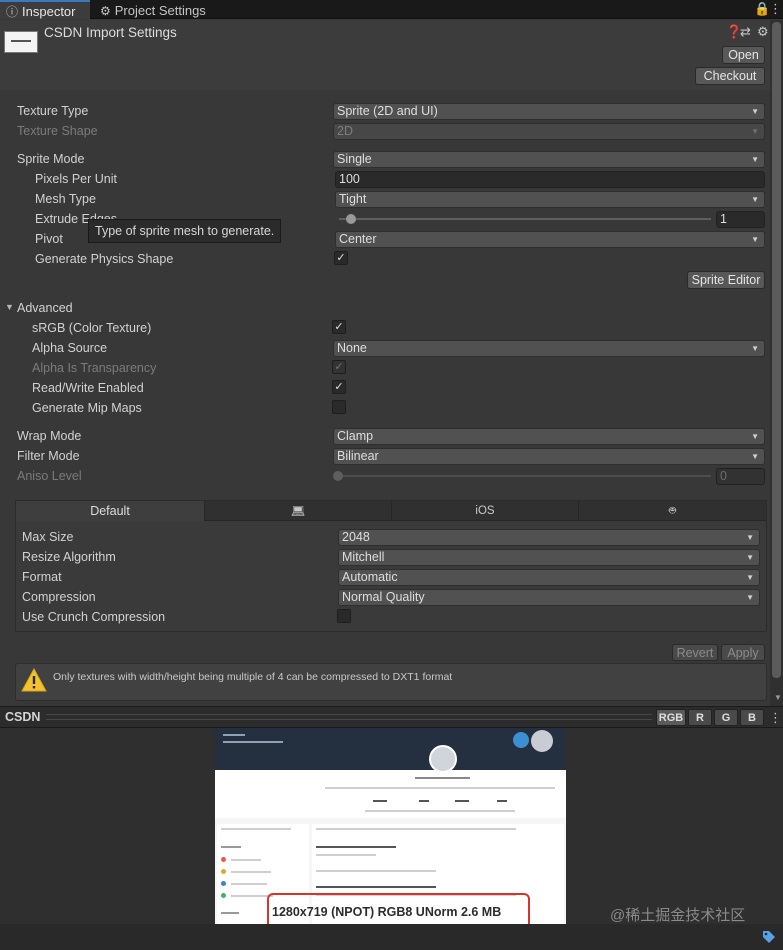 The height and width of the screenshot is (950, 783). Describe the element at coordinates (65, 199) in the screenshot. I see `mesh-type-label: Mesh Type` at that location.